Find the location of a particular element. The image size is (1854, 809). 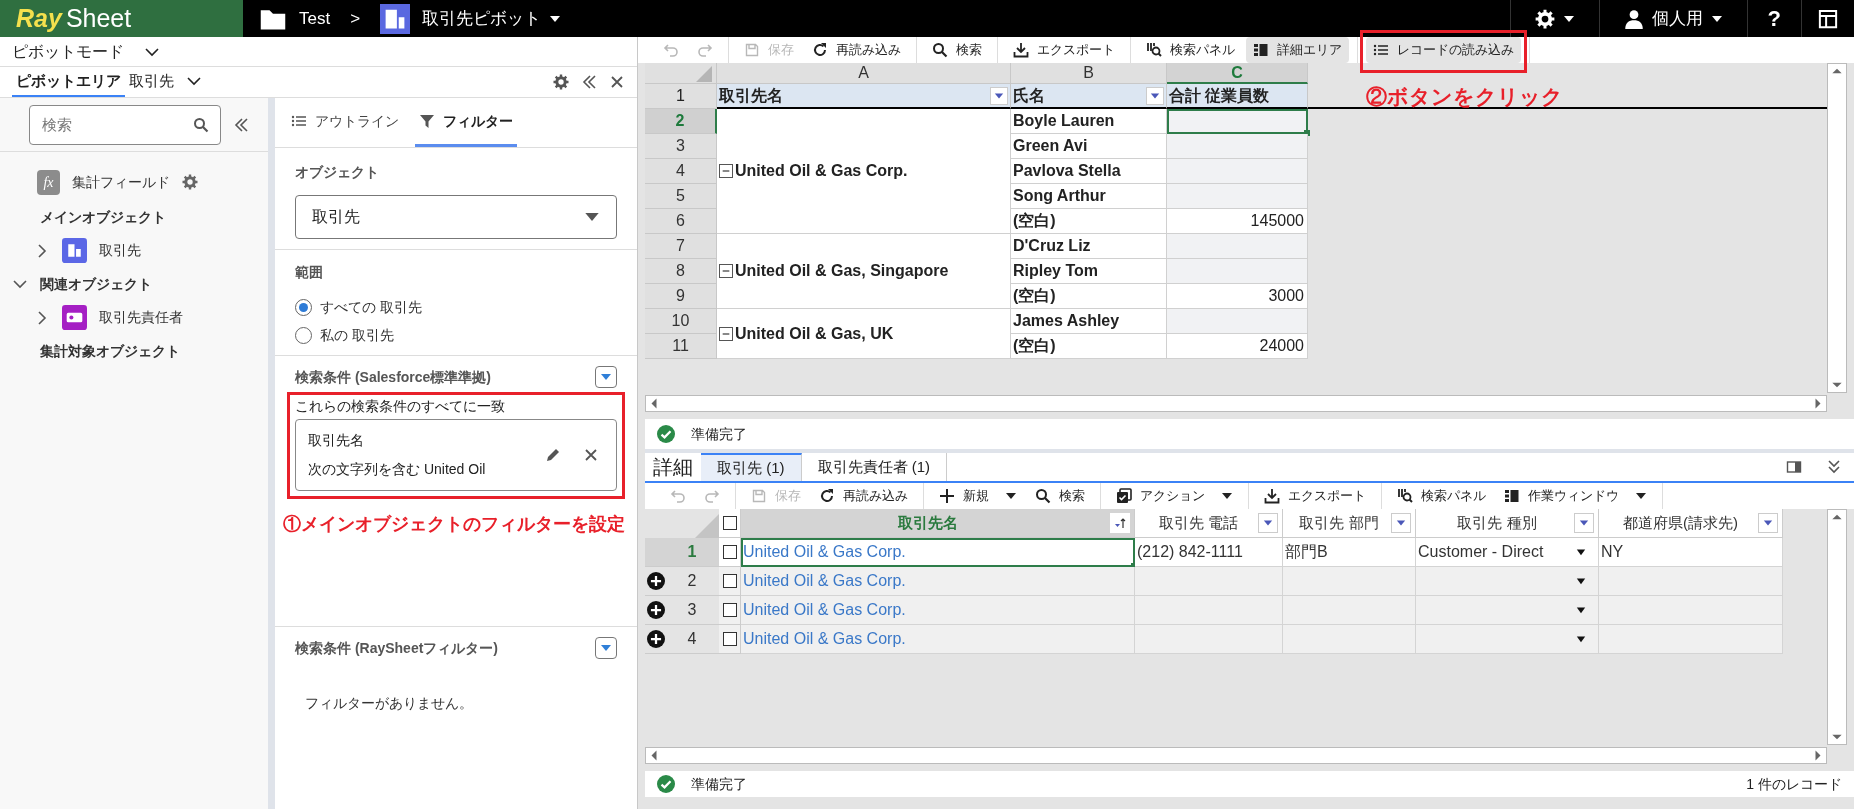

sort-button is located at coordinates (1120, 523).